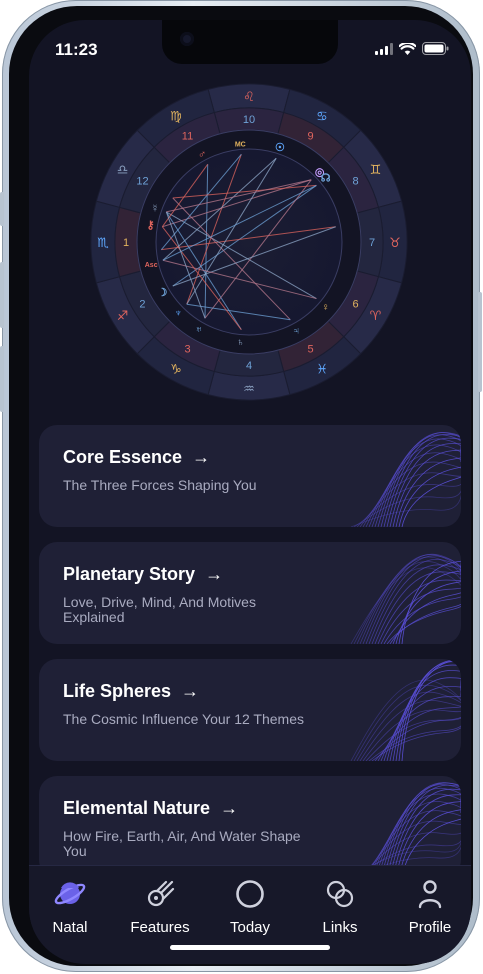 The height and width of the screenshot is (974, 483). What do you see at coordinates (376, 316) in the screenshot?
I see `zodiac-glyph: ♈` at bounding box center [376, 316].